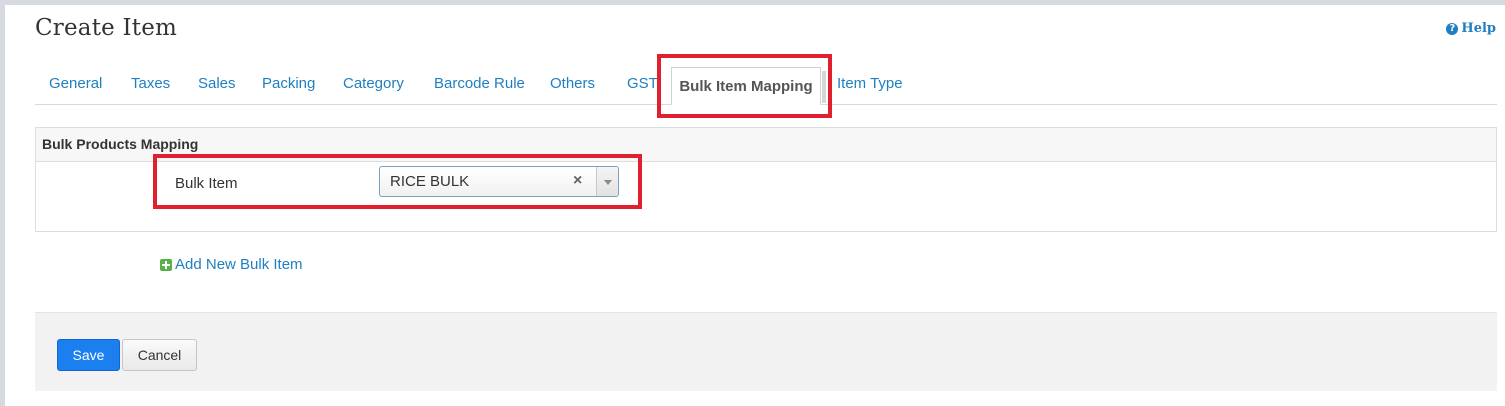 The height and width of the screenshot is (406, 1505). I want to click on help-label: Help, so click(1478, 28).